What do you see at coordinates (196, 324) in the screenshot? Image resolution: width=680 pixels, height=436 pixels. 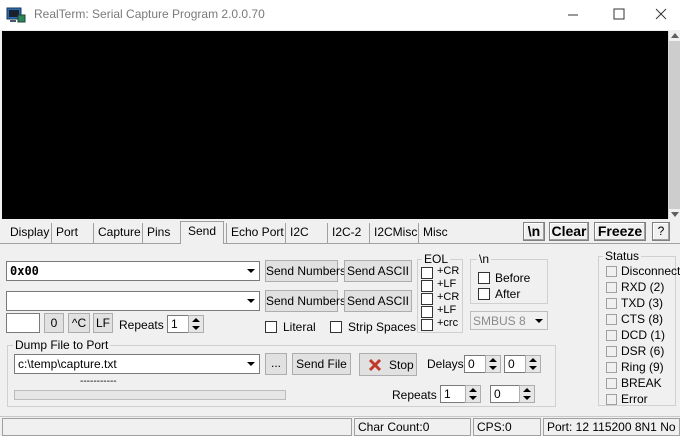 I see `repeats-spinner` at bounding box center [196, 324].